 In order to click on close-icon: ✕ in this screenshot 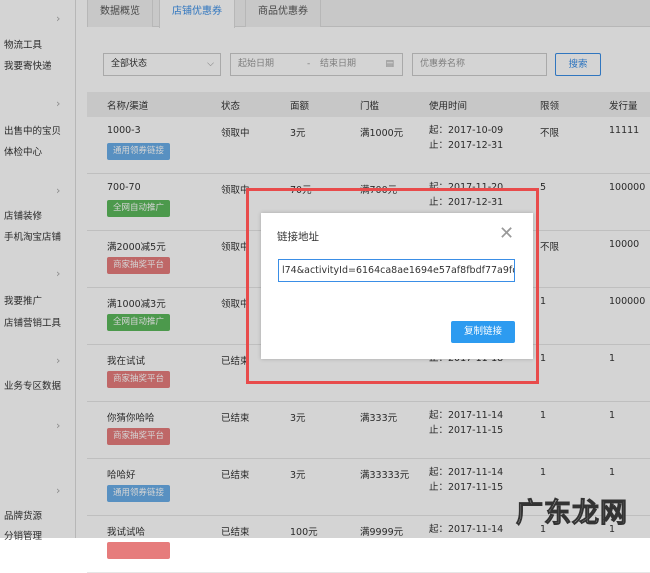, I will do `click(506, 234)`.